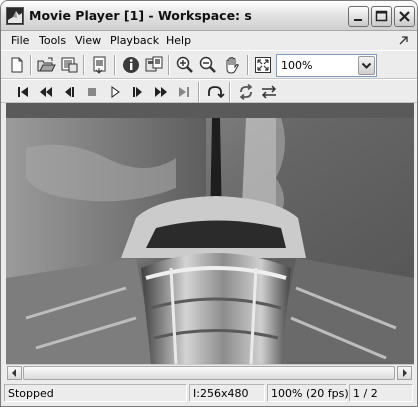 The width and height of the screenshot is (418, 407). What do you see at coordinates (88, 40) in the screenshot?
I see `menu-view: View` at bounding box center [88, 40].